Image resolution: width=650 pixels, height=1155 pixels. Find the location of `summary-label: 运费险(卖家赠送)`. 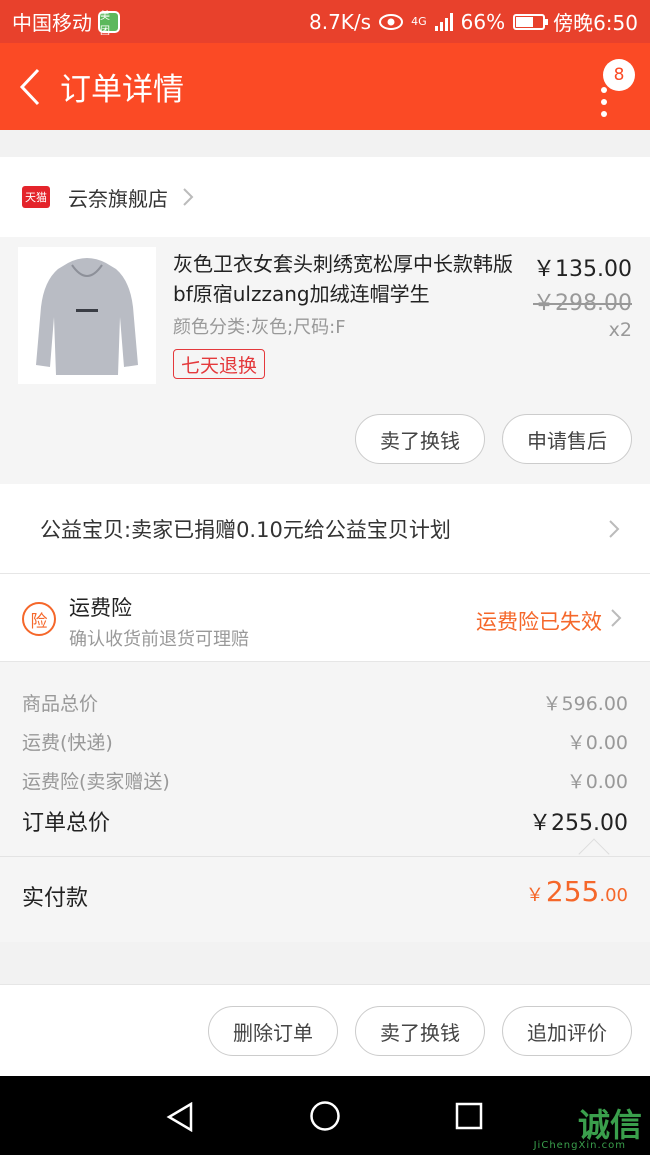

summary-label: 运费险(卖家赠送) is located at coordinates (96, 782).